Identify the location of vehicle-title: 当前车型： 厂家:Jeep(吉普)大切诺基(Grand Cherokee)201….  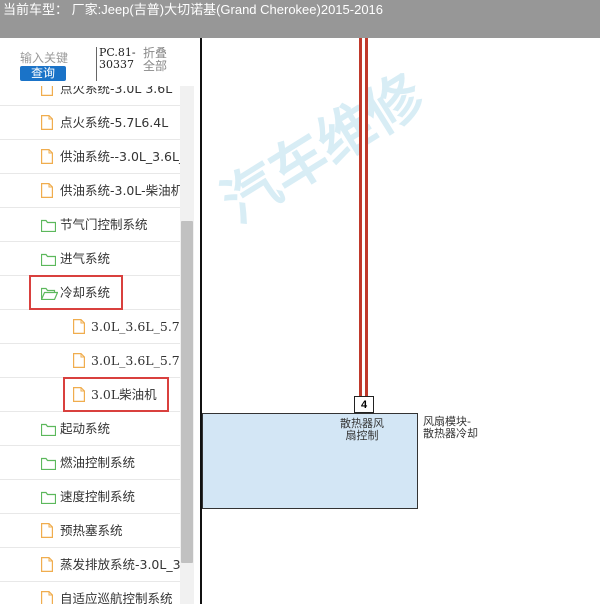
(193, 9).